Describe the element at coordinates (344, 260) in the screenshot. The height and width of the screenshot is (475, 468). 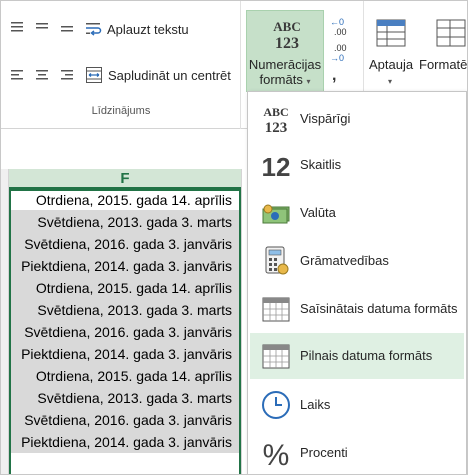
I see `menu-item-label: Grāmatvedības` at that location.